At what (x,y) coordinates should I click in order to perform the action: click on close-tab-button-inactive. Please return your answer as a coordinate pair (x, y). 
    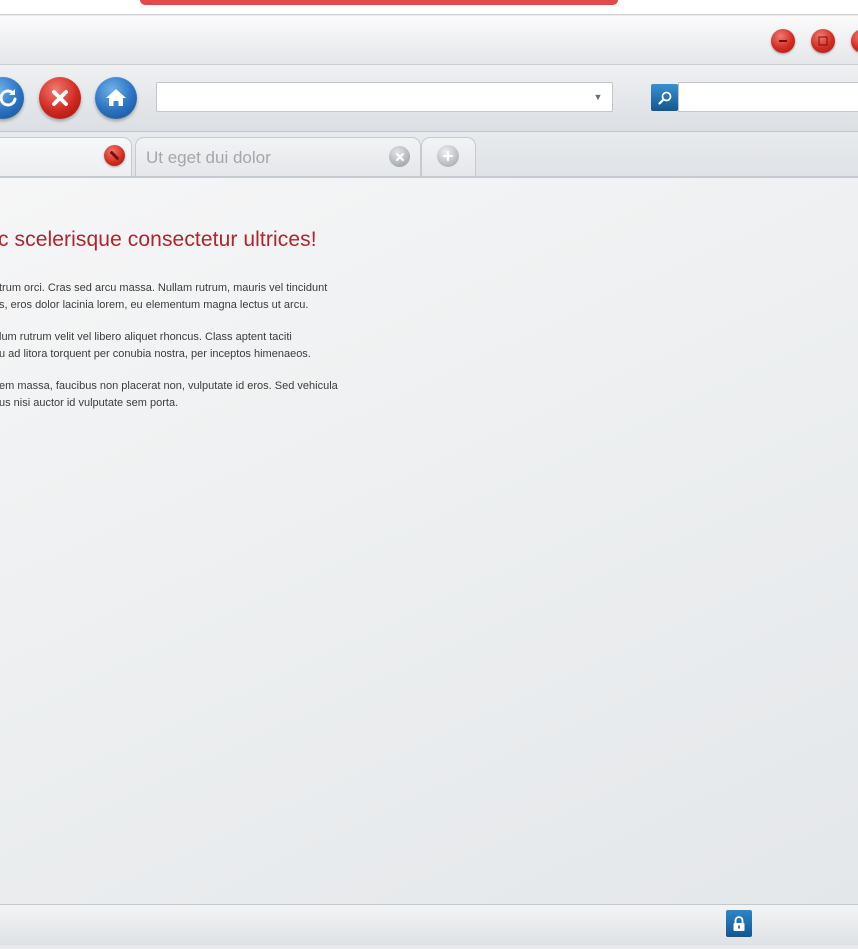
    Looking at the image, I should click on (399, 156).